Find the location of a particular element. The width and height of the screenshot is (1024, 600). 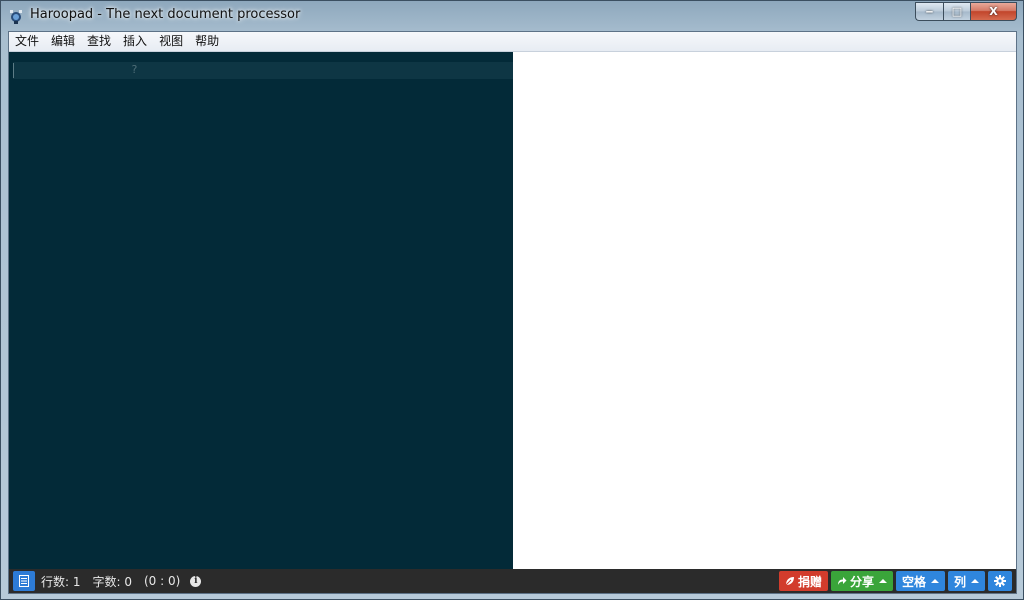

status-bar: 行数: 1 字数: 0 (0 : 0) i 捐赠 分享 空格 列 is located at coordinates (512, 581).